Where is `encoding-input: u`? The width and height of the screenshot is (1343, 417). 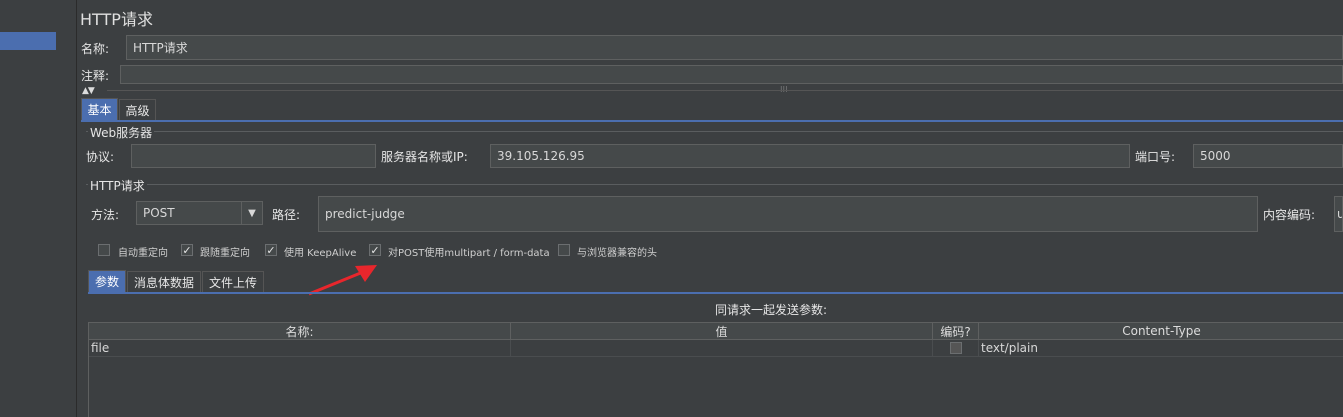
encoding-input: u is located at coordinates (1338, 214).